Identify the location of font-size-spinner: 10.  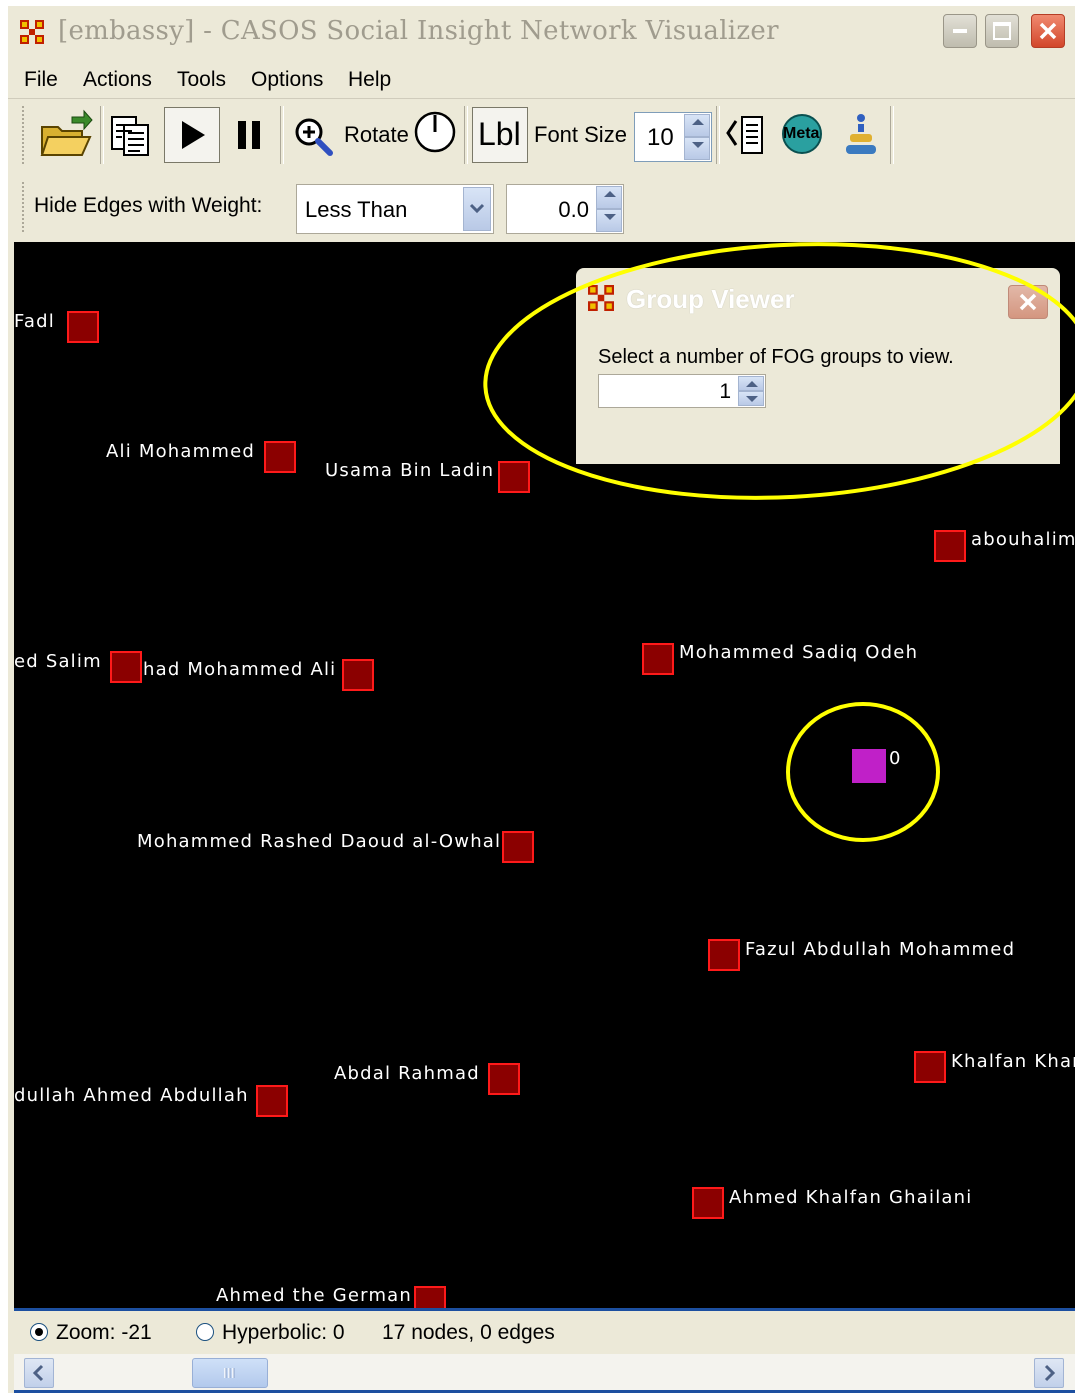
(673, 137).